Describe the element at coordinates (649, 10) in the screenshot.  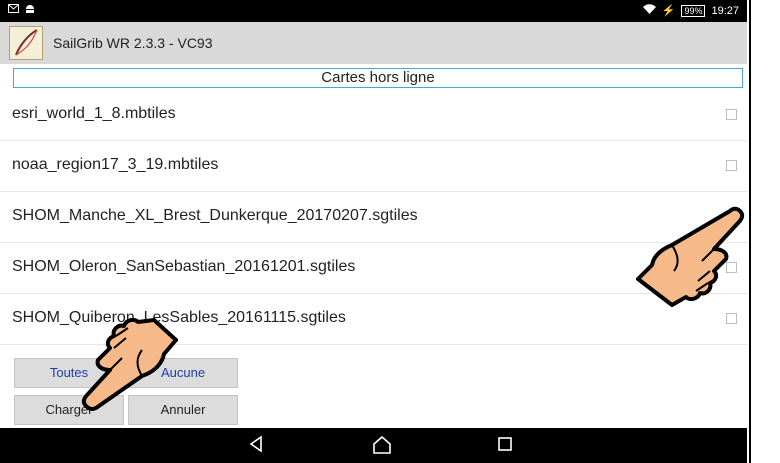
I see `wifi-icon` at that location.